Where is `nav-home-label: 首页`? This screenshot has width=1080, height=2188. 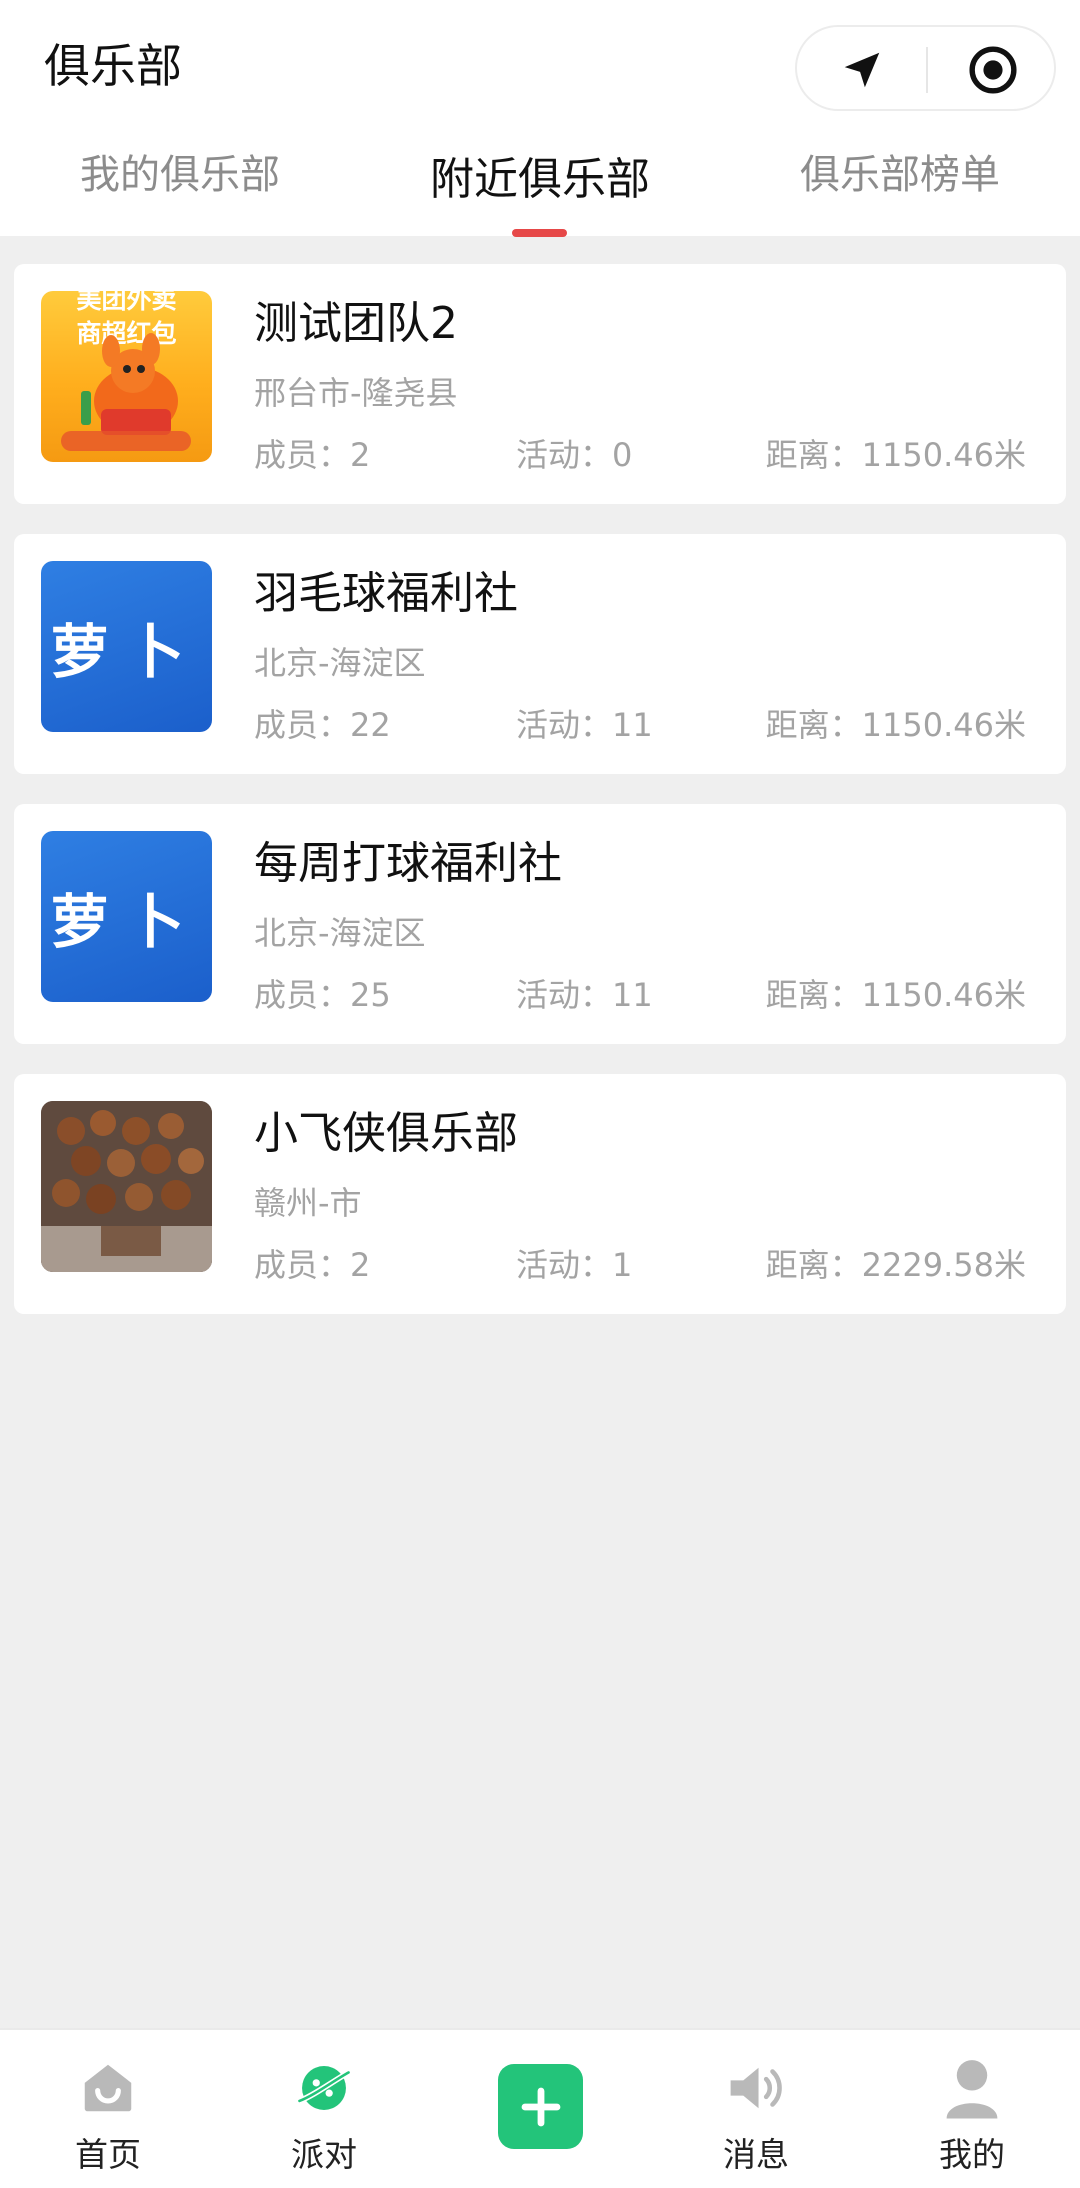
nav-home-label: 首页 is located at coordinates (108, 2154).